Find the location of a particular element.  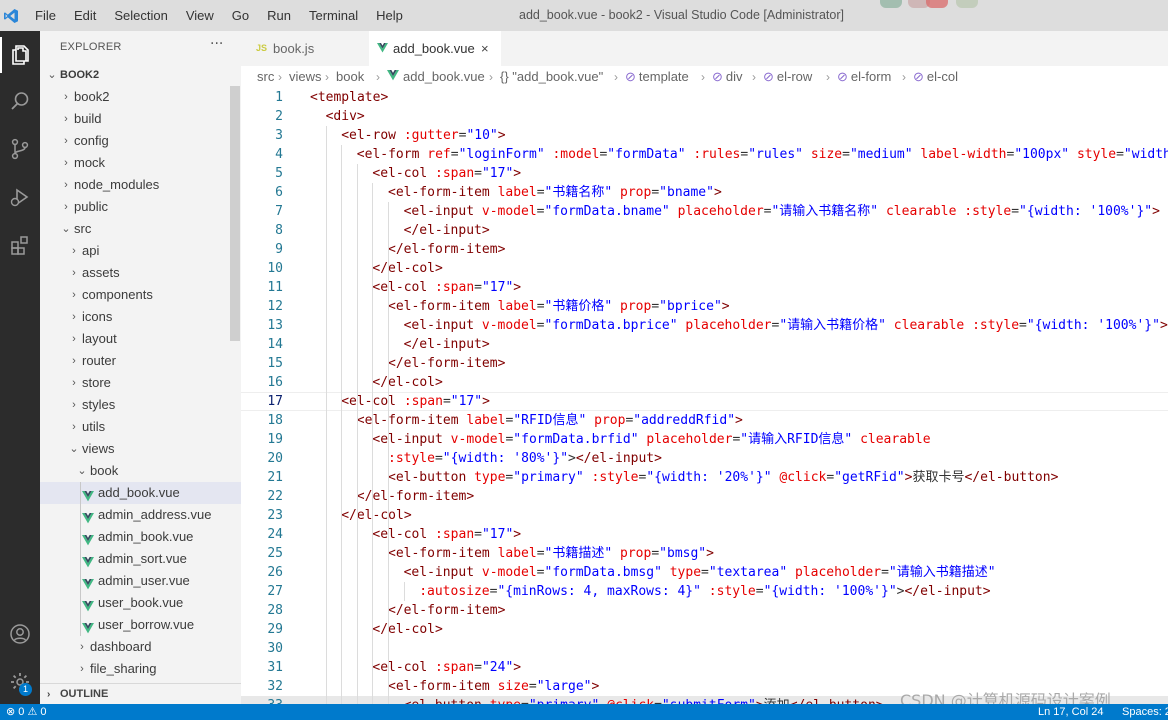

folder-mock: › mock is located at coordinates (140, 163).